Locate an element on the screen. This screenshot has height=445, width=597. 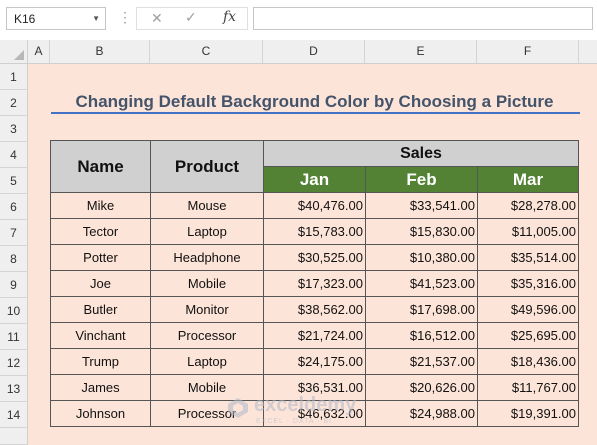
cell-feb: $17,698.00 is located at coordinates (421, 309).